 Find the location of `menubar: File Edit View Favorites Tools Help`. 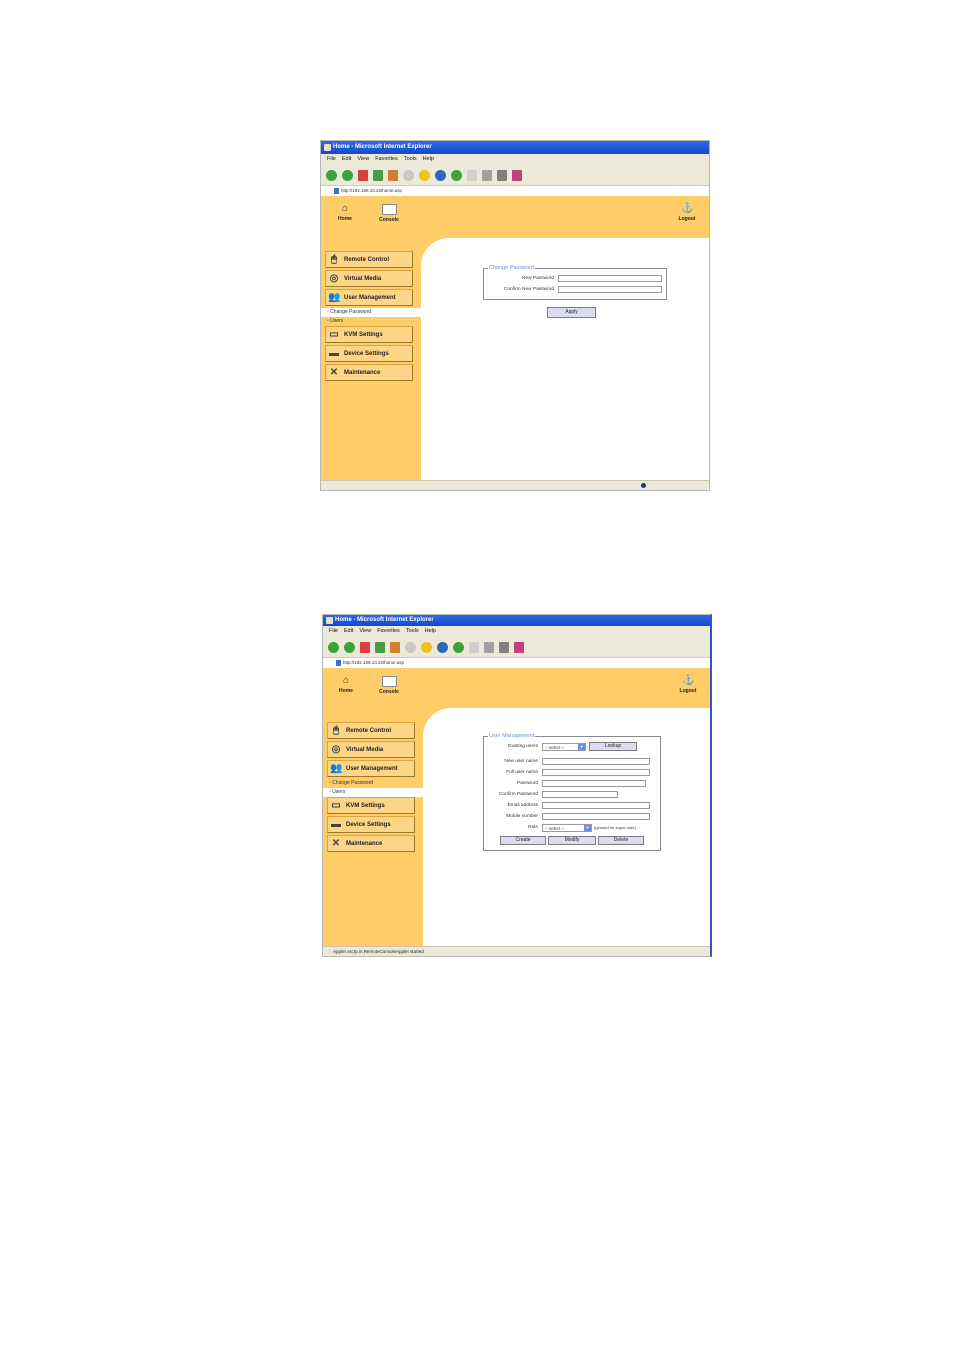

menubar: File Edit View Favorites Tools Help is located at coordinates (515, 159).